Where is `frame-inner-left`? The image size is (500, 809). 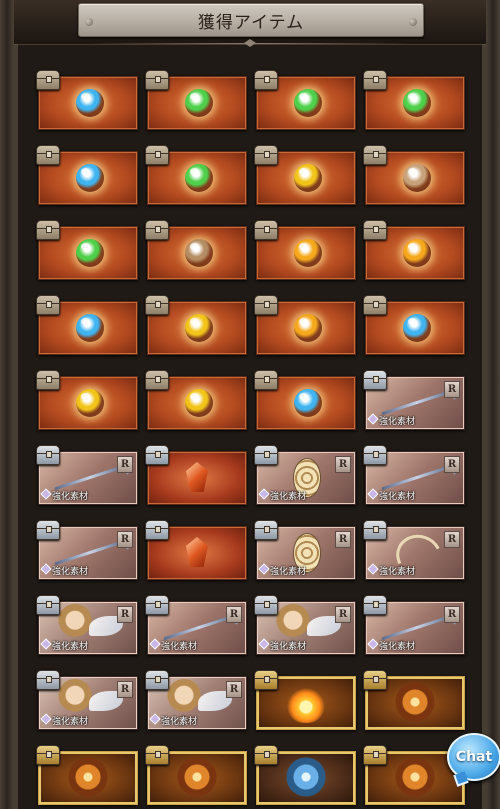 frame-inner-left is located at coordinates (16, 426).